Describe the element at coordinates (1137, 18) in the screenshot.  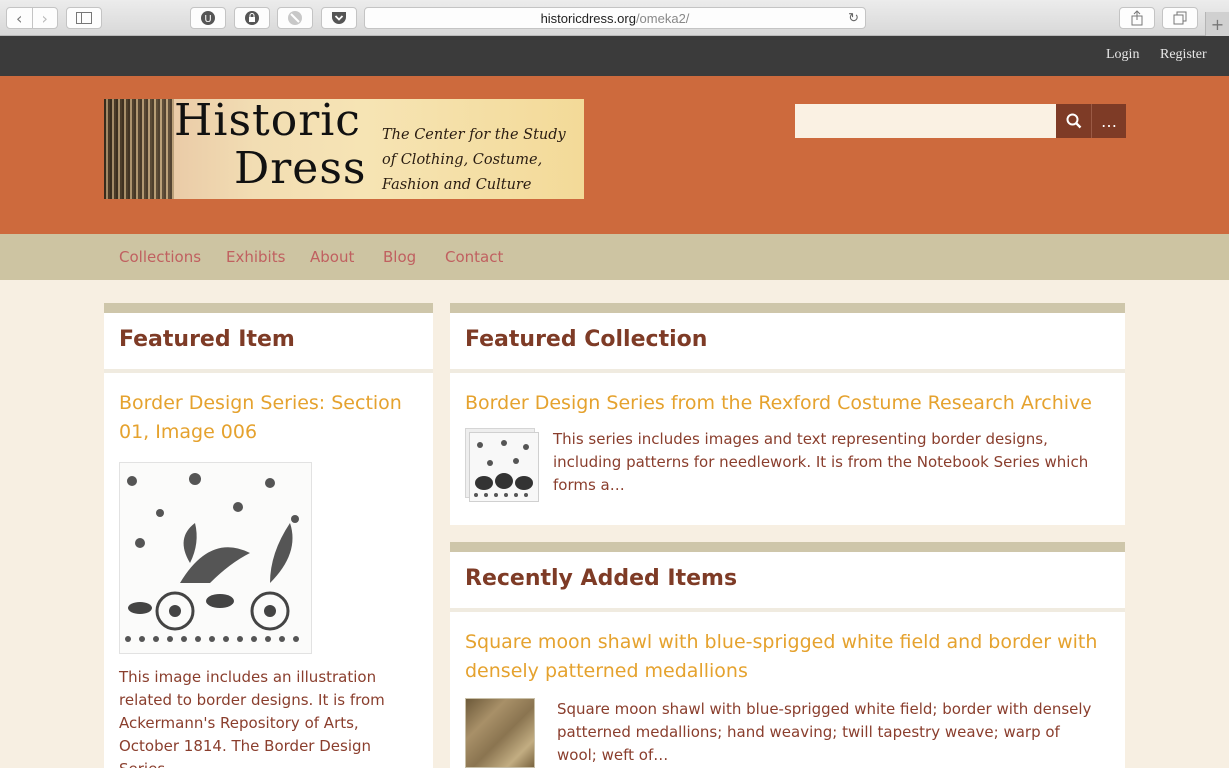
I see `share-icon` at that location.